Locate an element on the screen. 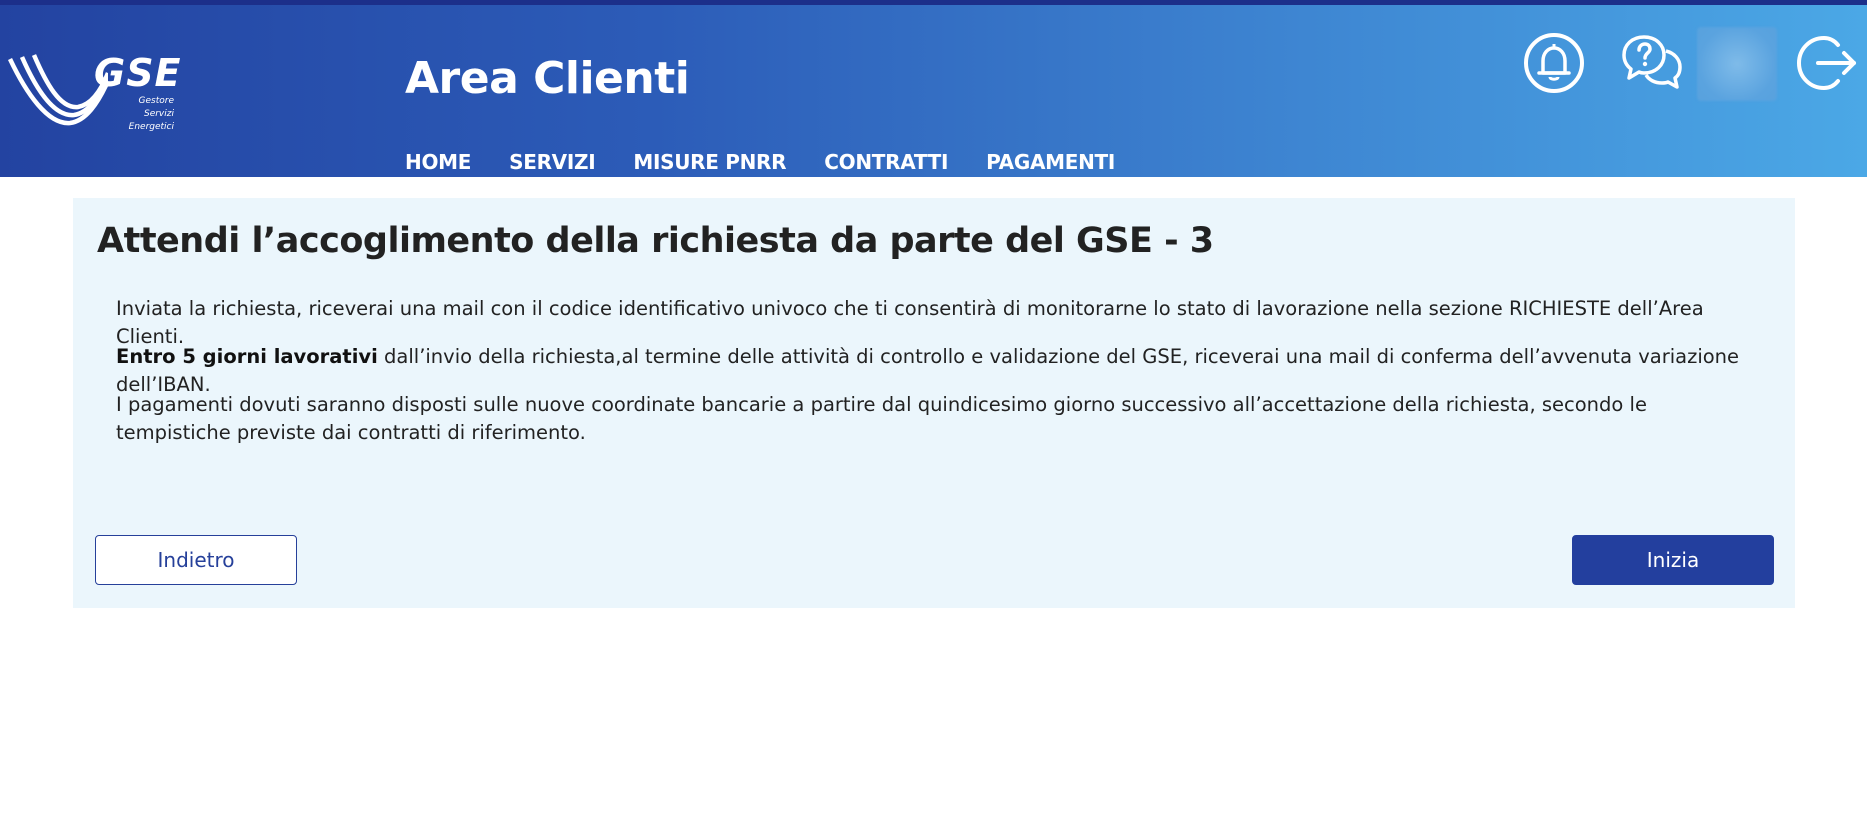 Image resolution: width=1867 pixels, height=816 pixels. logout-icon is located at coordinates (1826, 63).